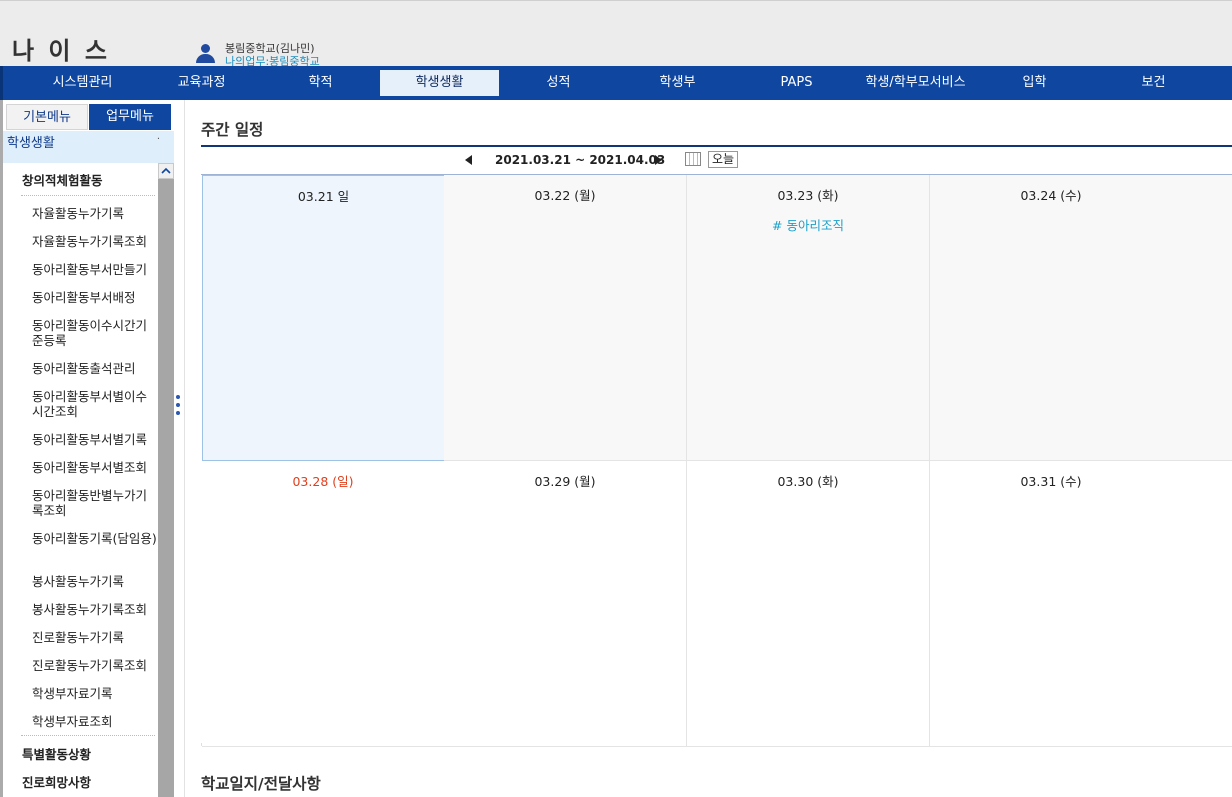  Describe the element at coordinates (80, 297) in the screenshot. I see `sidebar-menu-item: 동아리활동부서배정` at that location.